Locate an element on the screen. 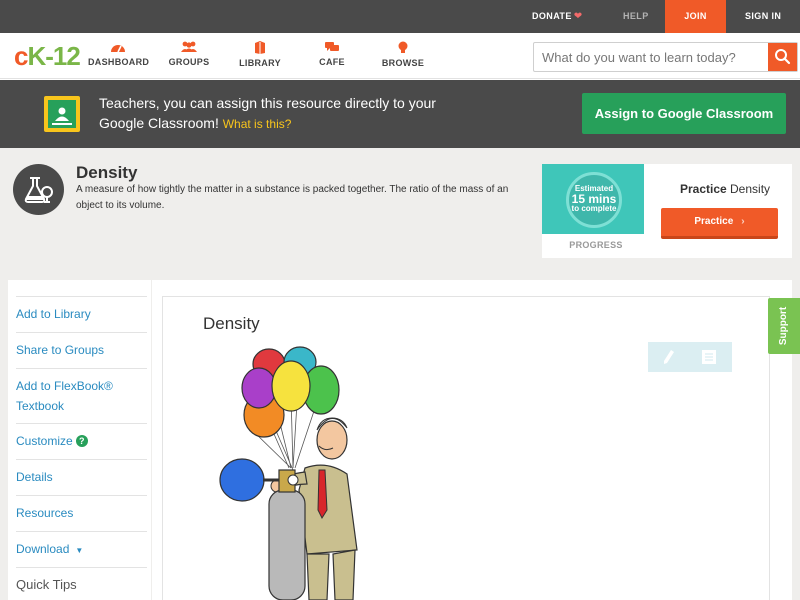  heart-icon: ❤ is located at coordinates (578, 16).